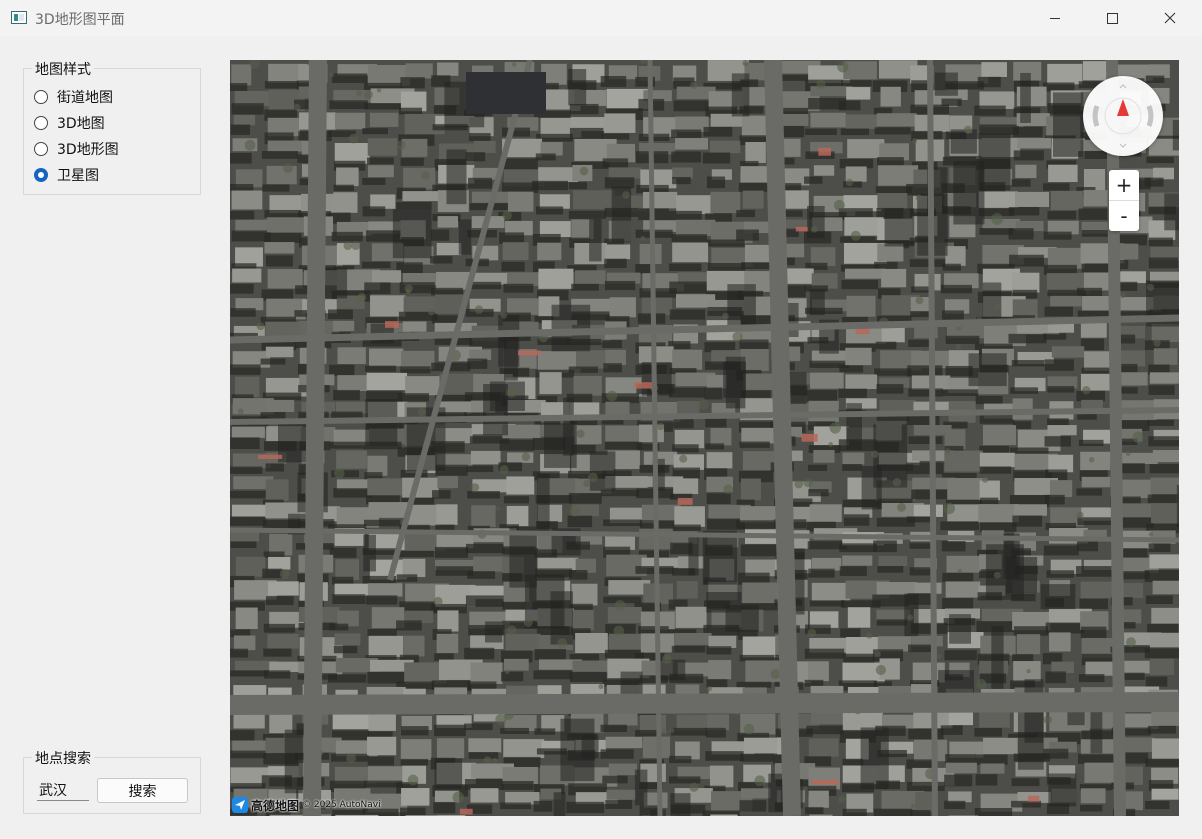 The width and height of the screenshot is (1202, 839). What do you see at coordinates (341, 805) in the screenshot?
I see `map-copyright: © 2025 AutoNavi` at bounding box center [341, 805].